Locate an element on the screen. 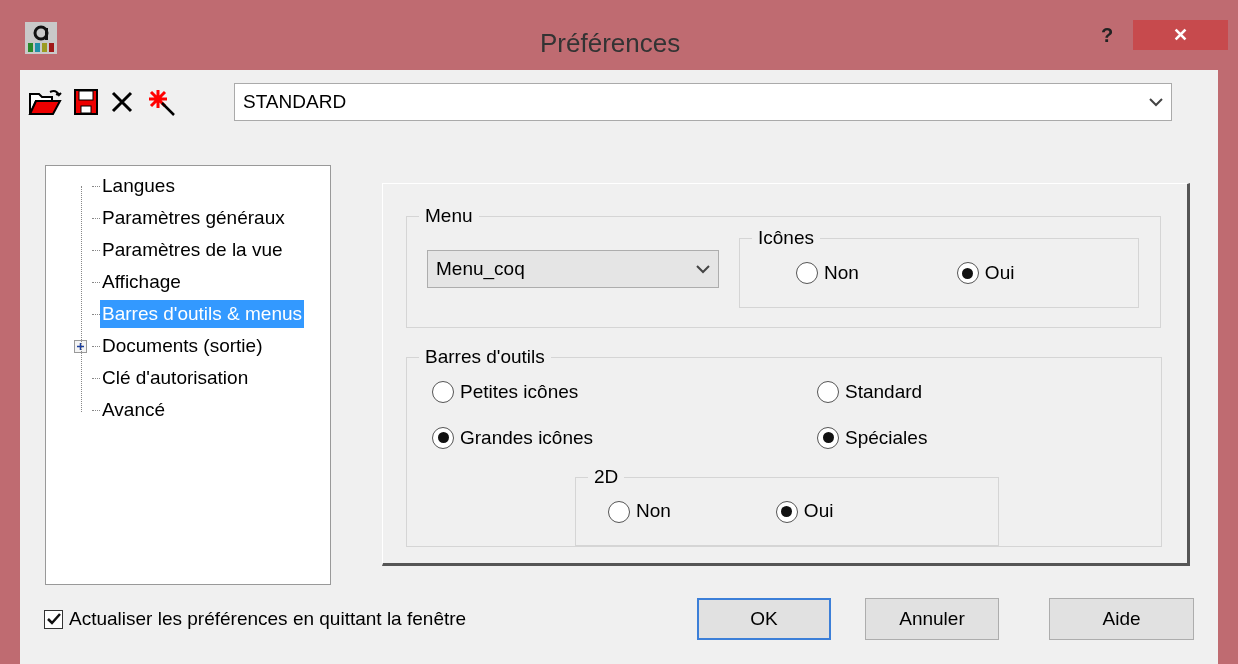 The image size is (1238, 664). tree-item: Avancé is located at coordinates (134, 410).